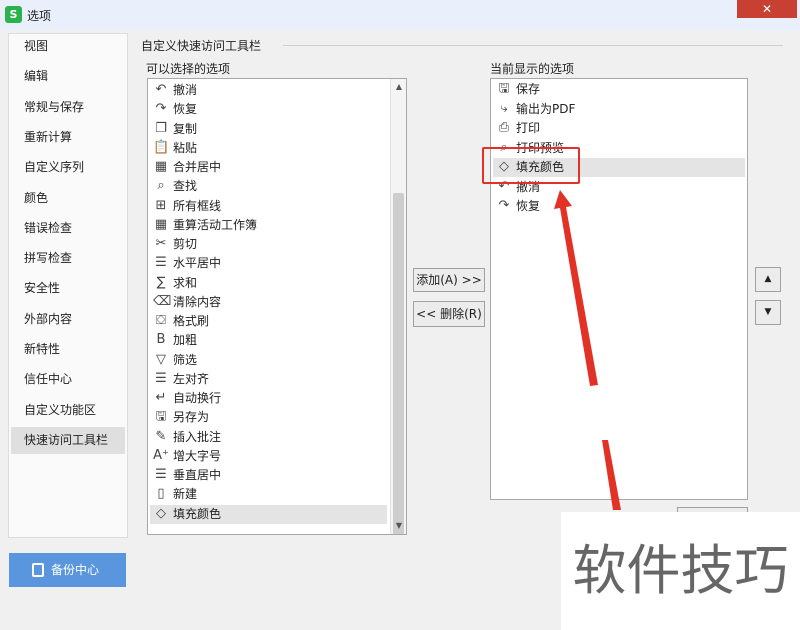 The width and height of the screenshot is (800, 630). What do you see at coordinates (161, 320) in the screenshot?
I see `format-painter-icon: ⛋` at bounding box center [161, 320].